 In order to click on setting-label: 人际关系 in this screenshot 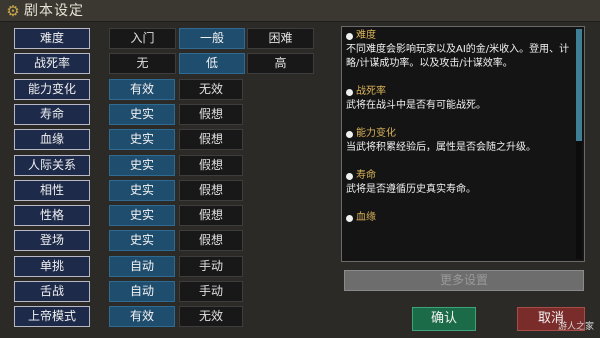, I will do `click(52, 165)`.